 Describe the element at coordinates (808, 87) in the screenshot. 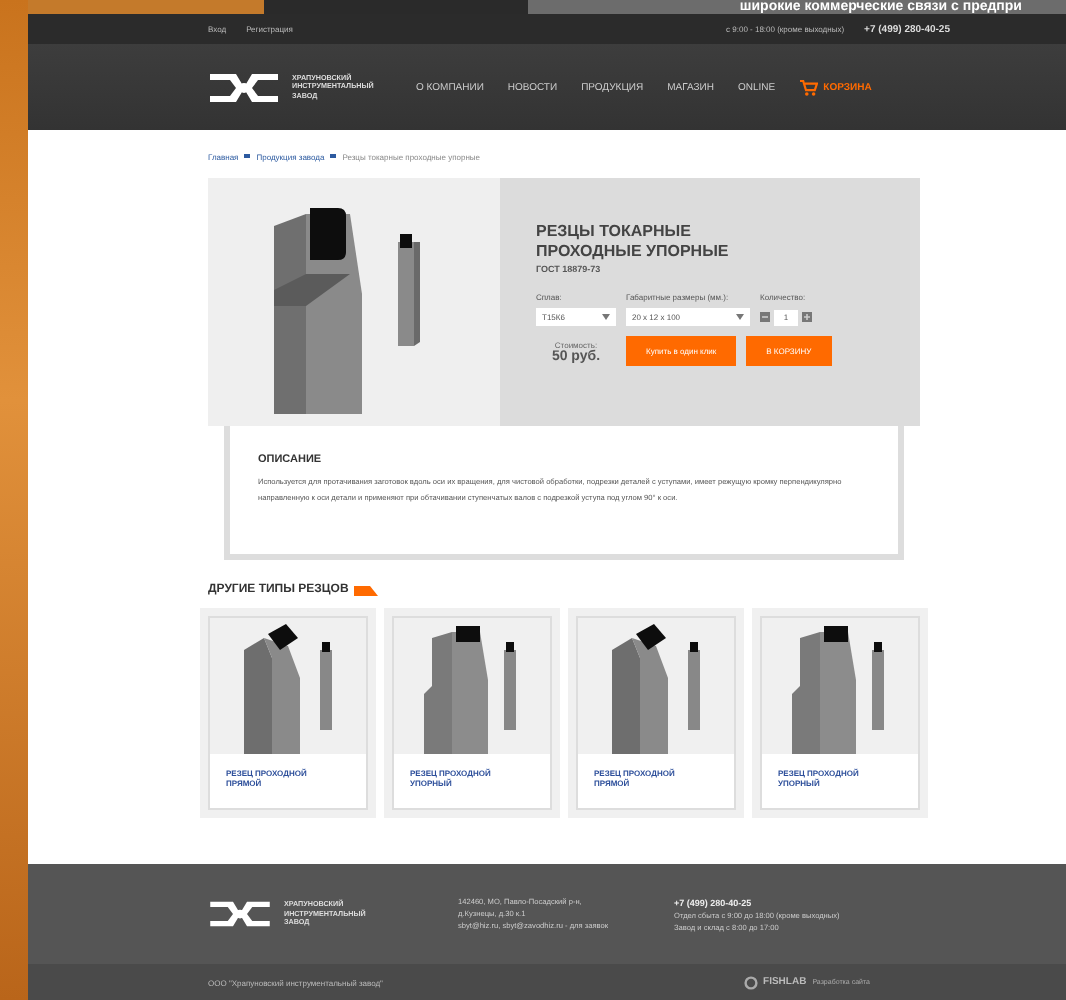

I see `cart-icon` at that location.